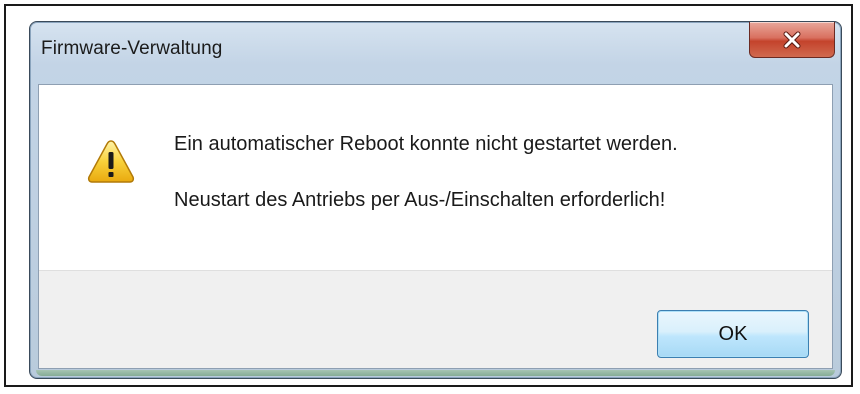 Image resolution: width=860 pixels, height=394 pixels. Describe the element at coordinates (111, 161) in the screenshot. I see `warning-triangle-icon` at that location.